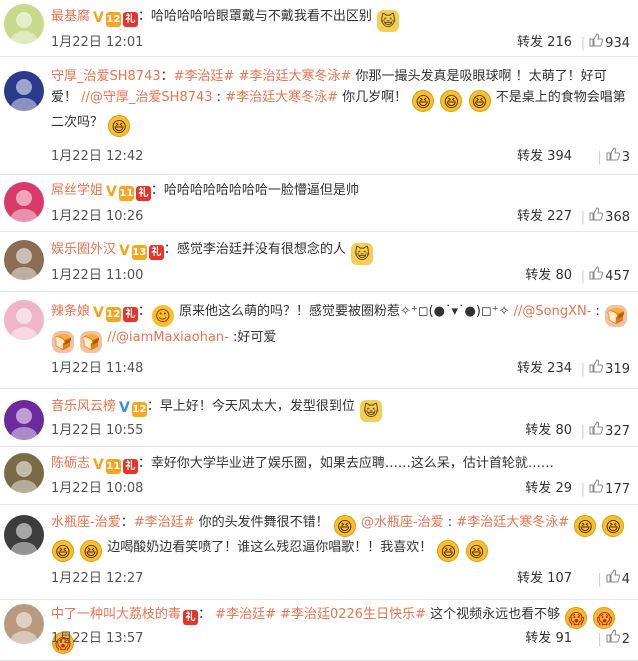 The height and width of the screenshot is (661, 638). Describe the element at coordinates (355, 614) in the screenshot. I see `hashtag-link: #李治廷0226生日快乐#` at that location.